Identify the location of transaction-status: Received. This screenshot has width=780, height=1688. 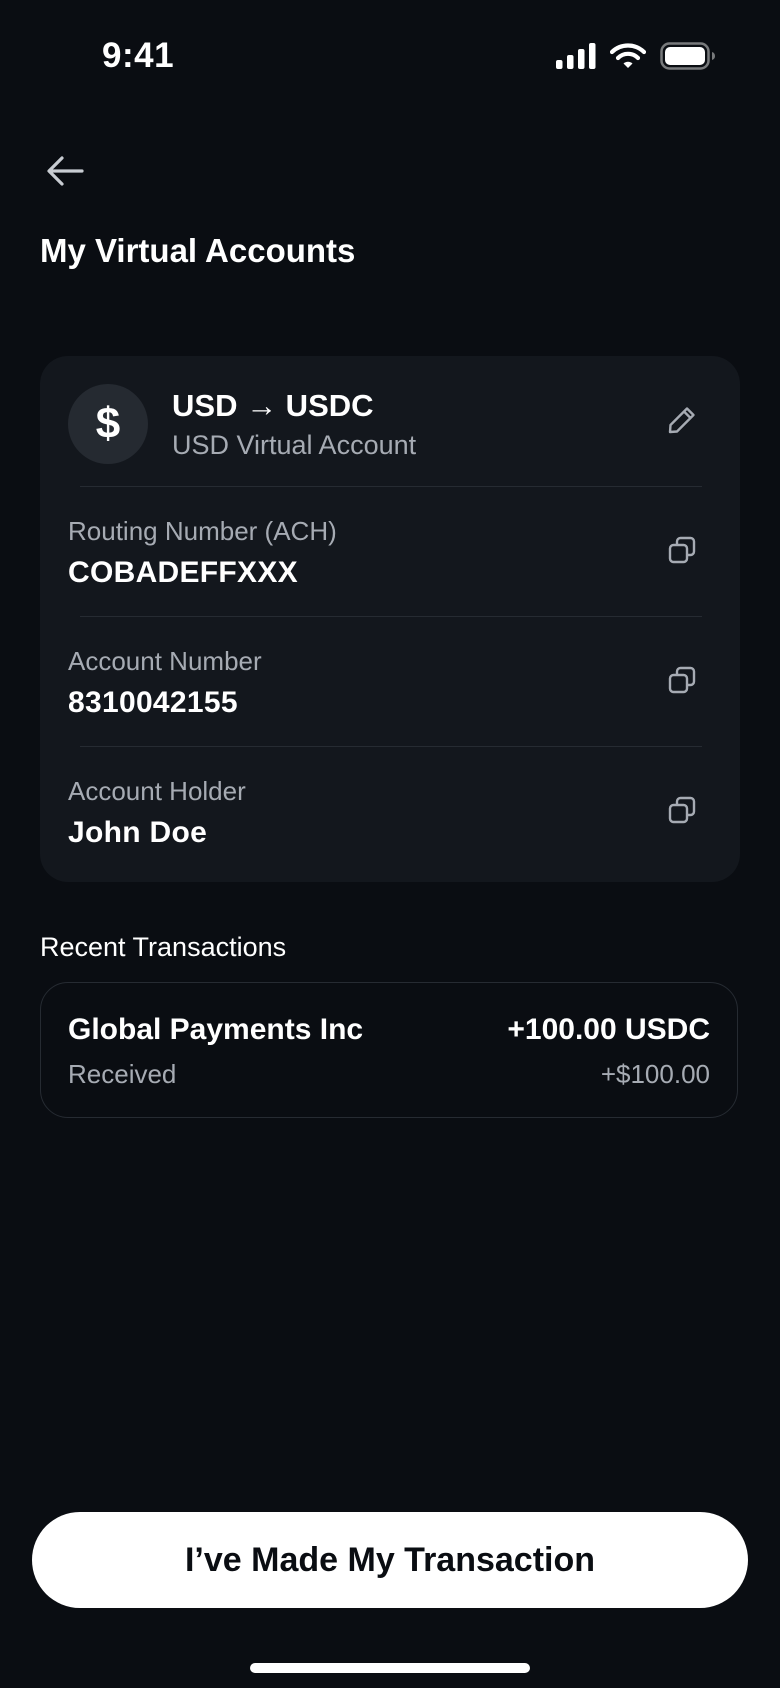
(122, 1074).